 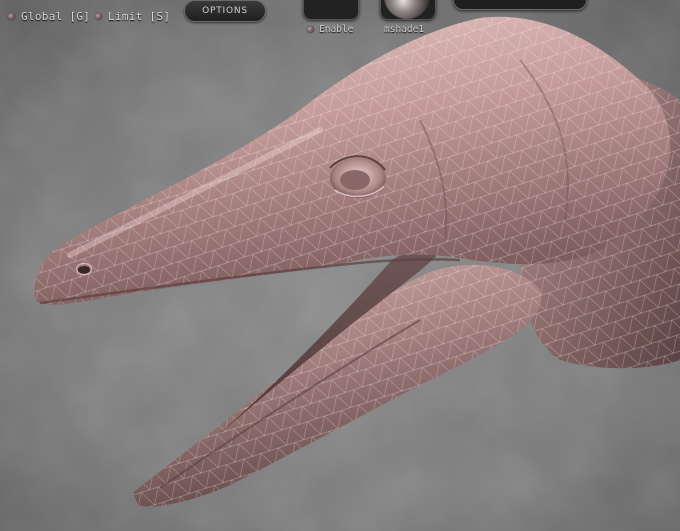 What do you see at coordinates (98, 16) in the screenshot?
I see `limit-radio-icon` at bounding box center [98, 16].